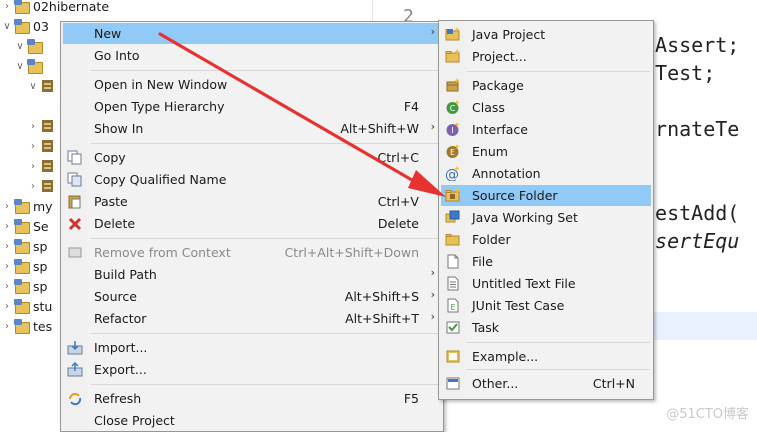 The image size is (757, 432). What do you see at coordinates (546, 129) in the screenshot?
I see `submenu-item-interface: I Interface` at bounding box center [546, 129].